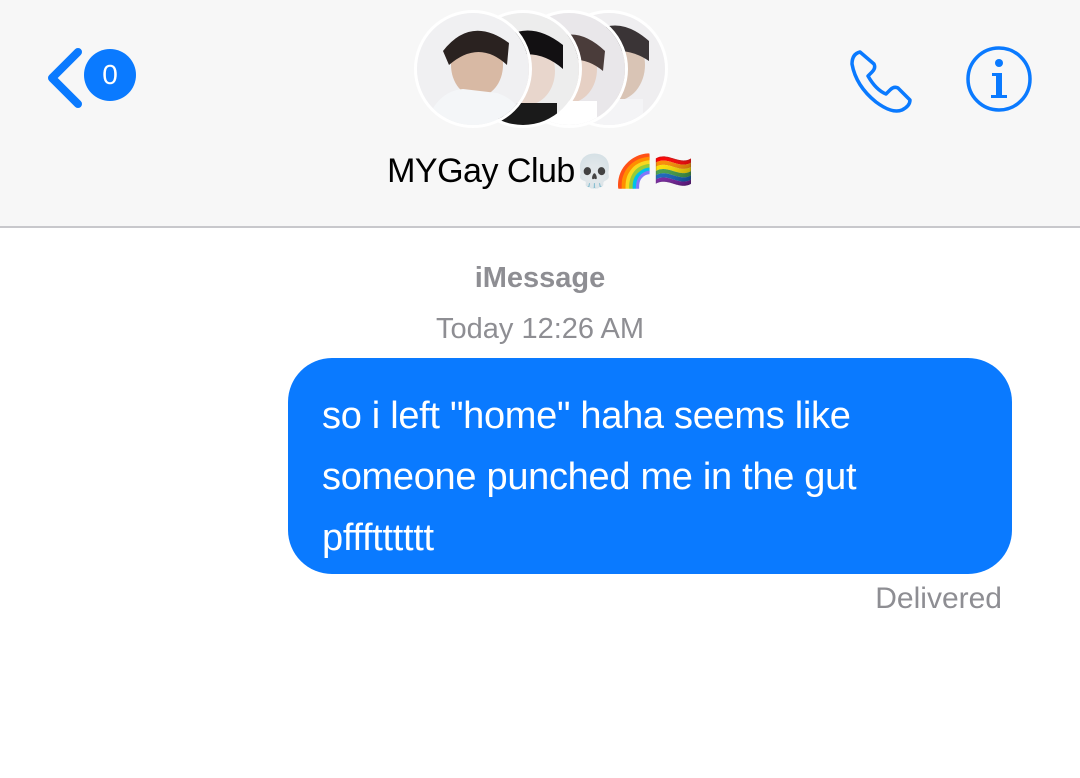  Describe the element at coordinates (634, 171) in the screenshot. I see `title-emojis: 💀🌈🏳️‍🌈` at that location.